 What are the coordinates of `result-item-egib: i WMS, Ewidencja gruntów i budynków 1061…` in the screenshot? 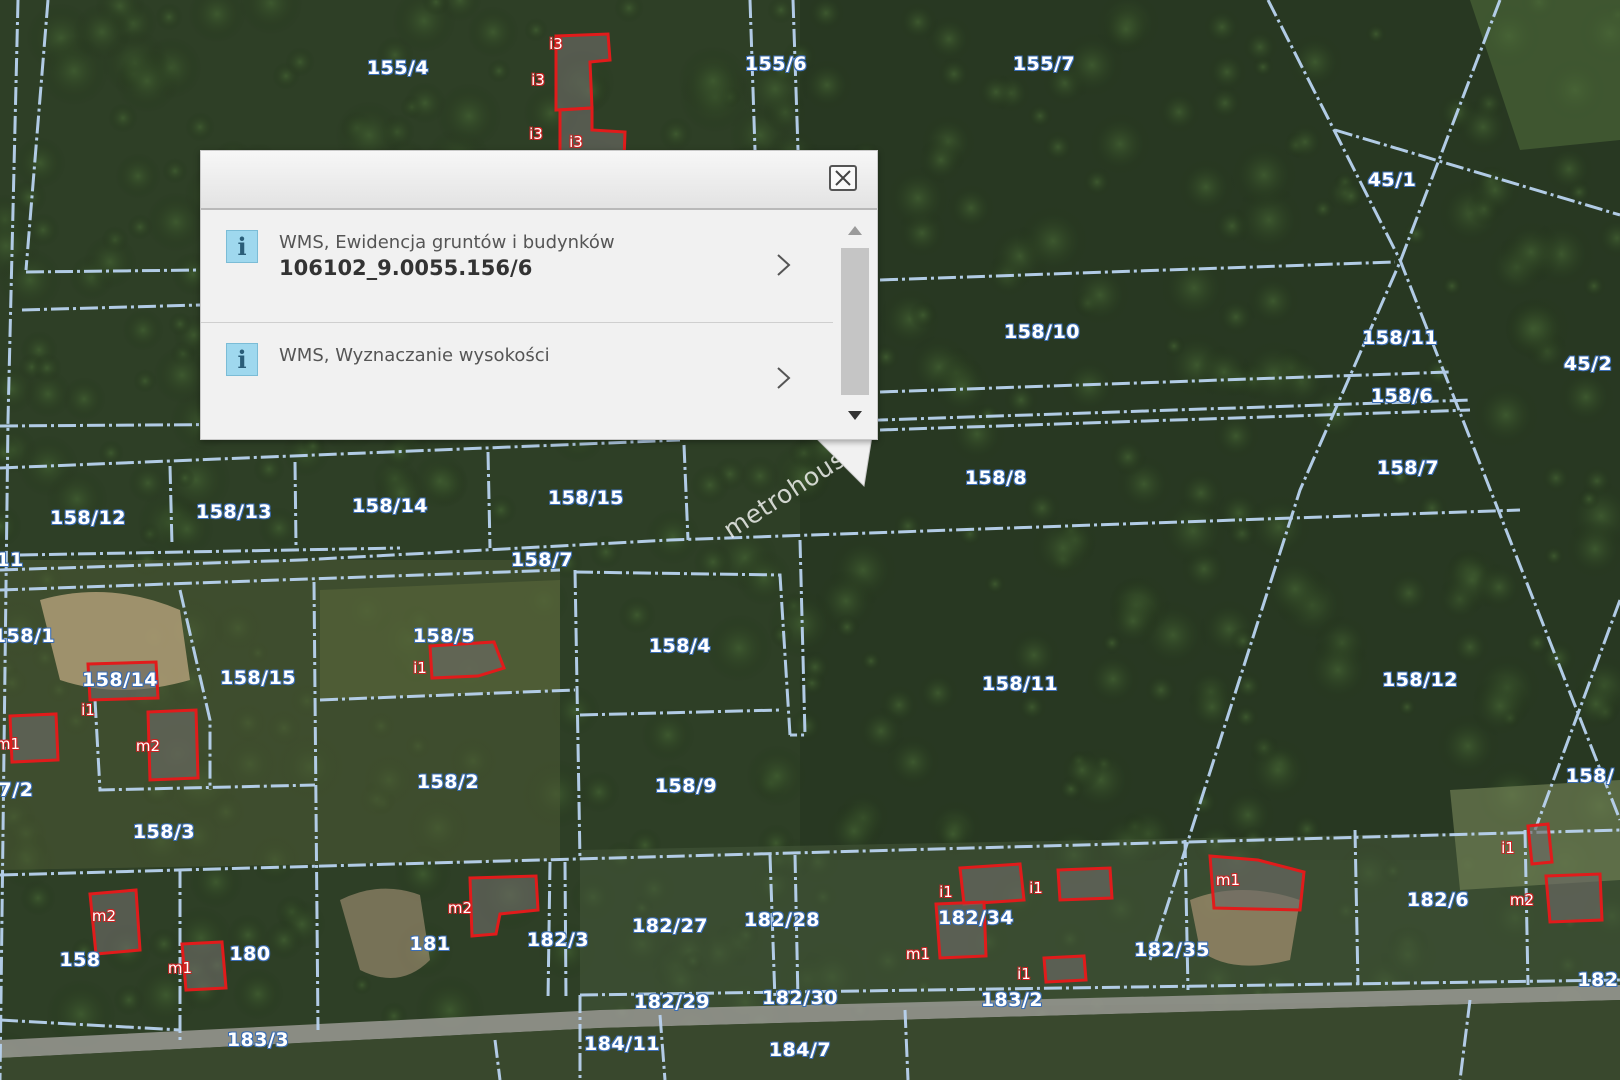 It's located at (517, 266).